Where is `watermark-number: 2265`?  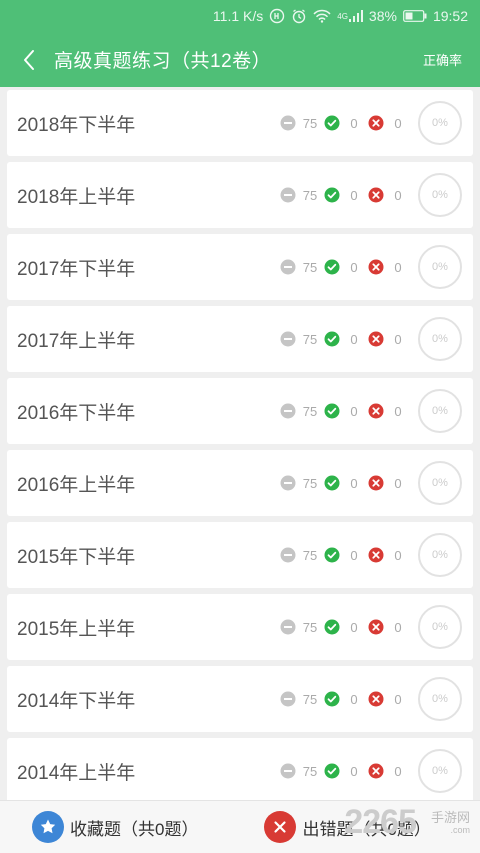
watermark-number: 2265 is located at coordinates (380, 822).